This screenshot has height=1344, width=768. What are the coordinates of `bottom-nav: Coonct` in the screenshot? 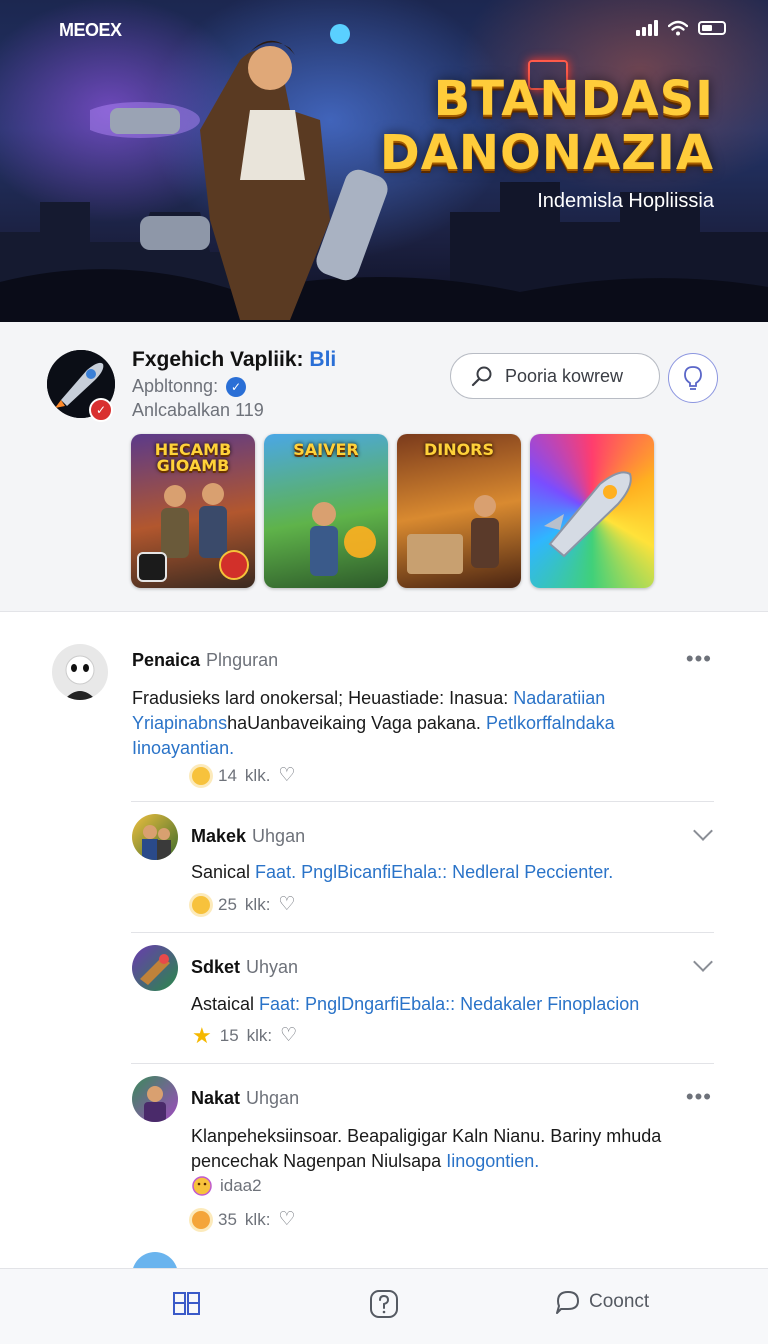 It's located at (384, 1306).